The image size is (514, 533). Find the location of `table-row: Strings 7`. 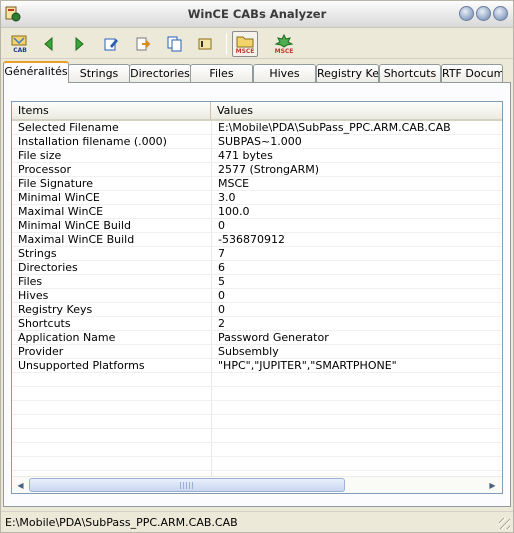

table-row: Strings 7 is located at coordinates (257, 254).